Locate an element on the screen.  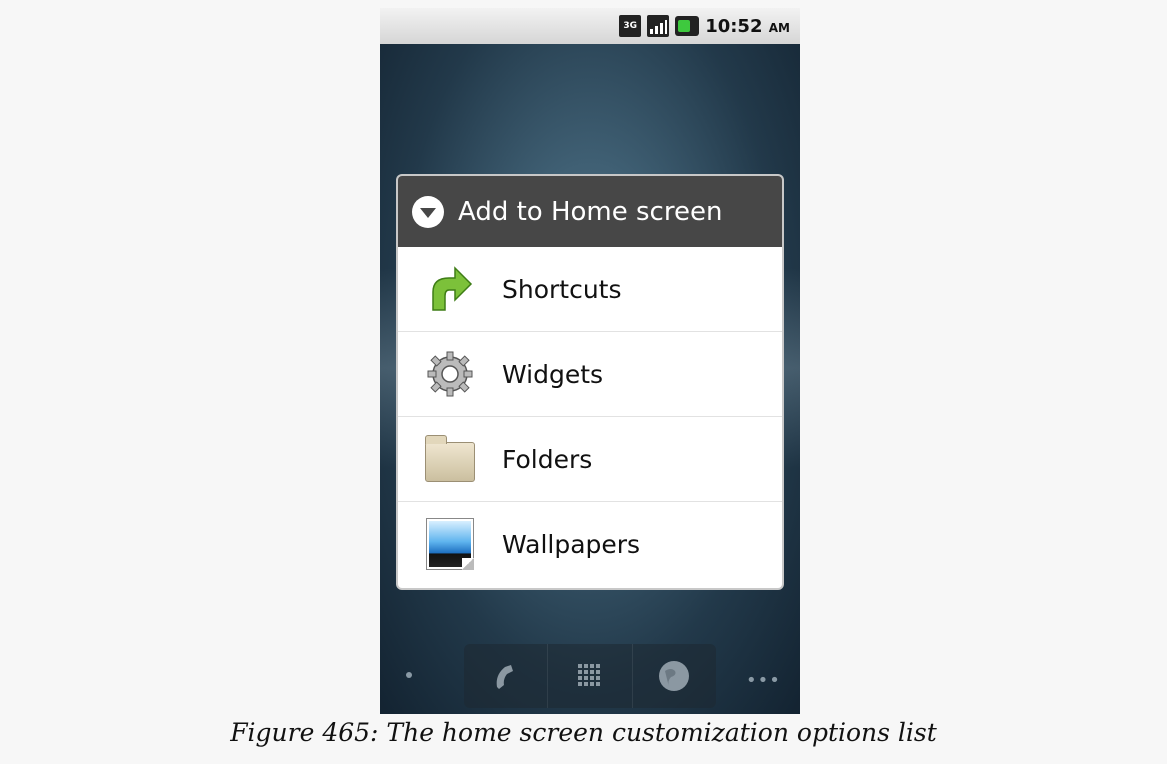
shortcut-arrow-icon is located at coordinates (450, 289).